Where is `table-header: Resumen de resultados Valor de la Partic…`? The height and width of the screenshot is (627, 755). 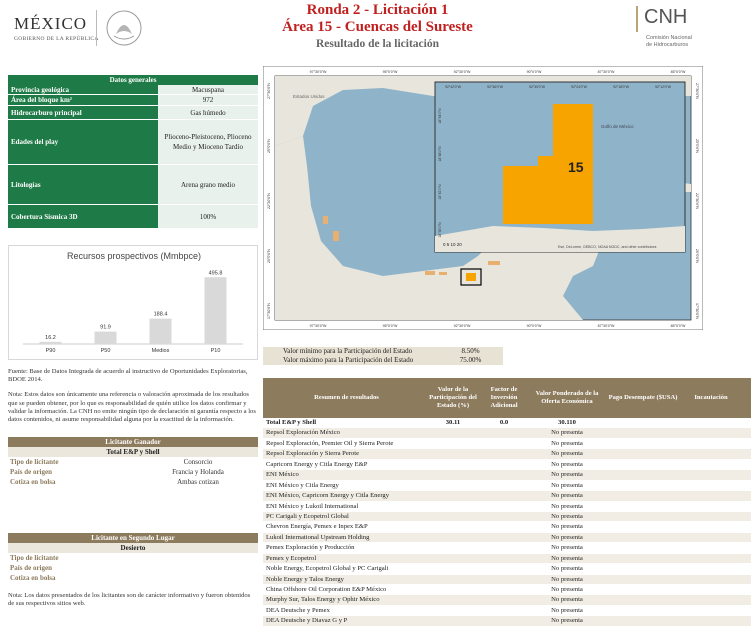 table-header: Resumen de resultados Valor de la Partic… is located at coordinates (507, 398).